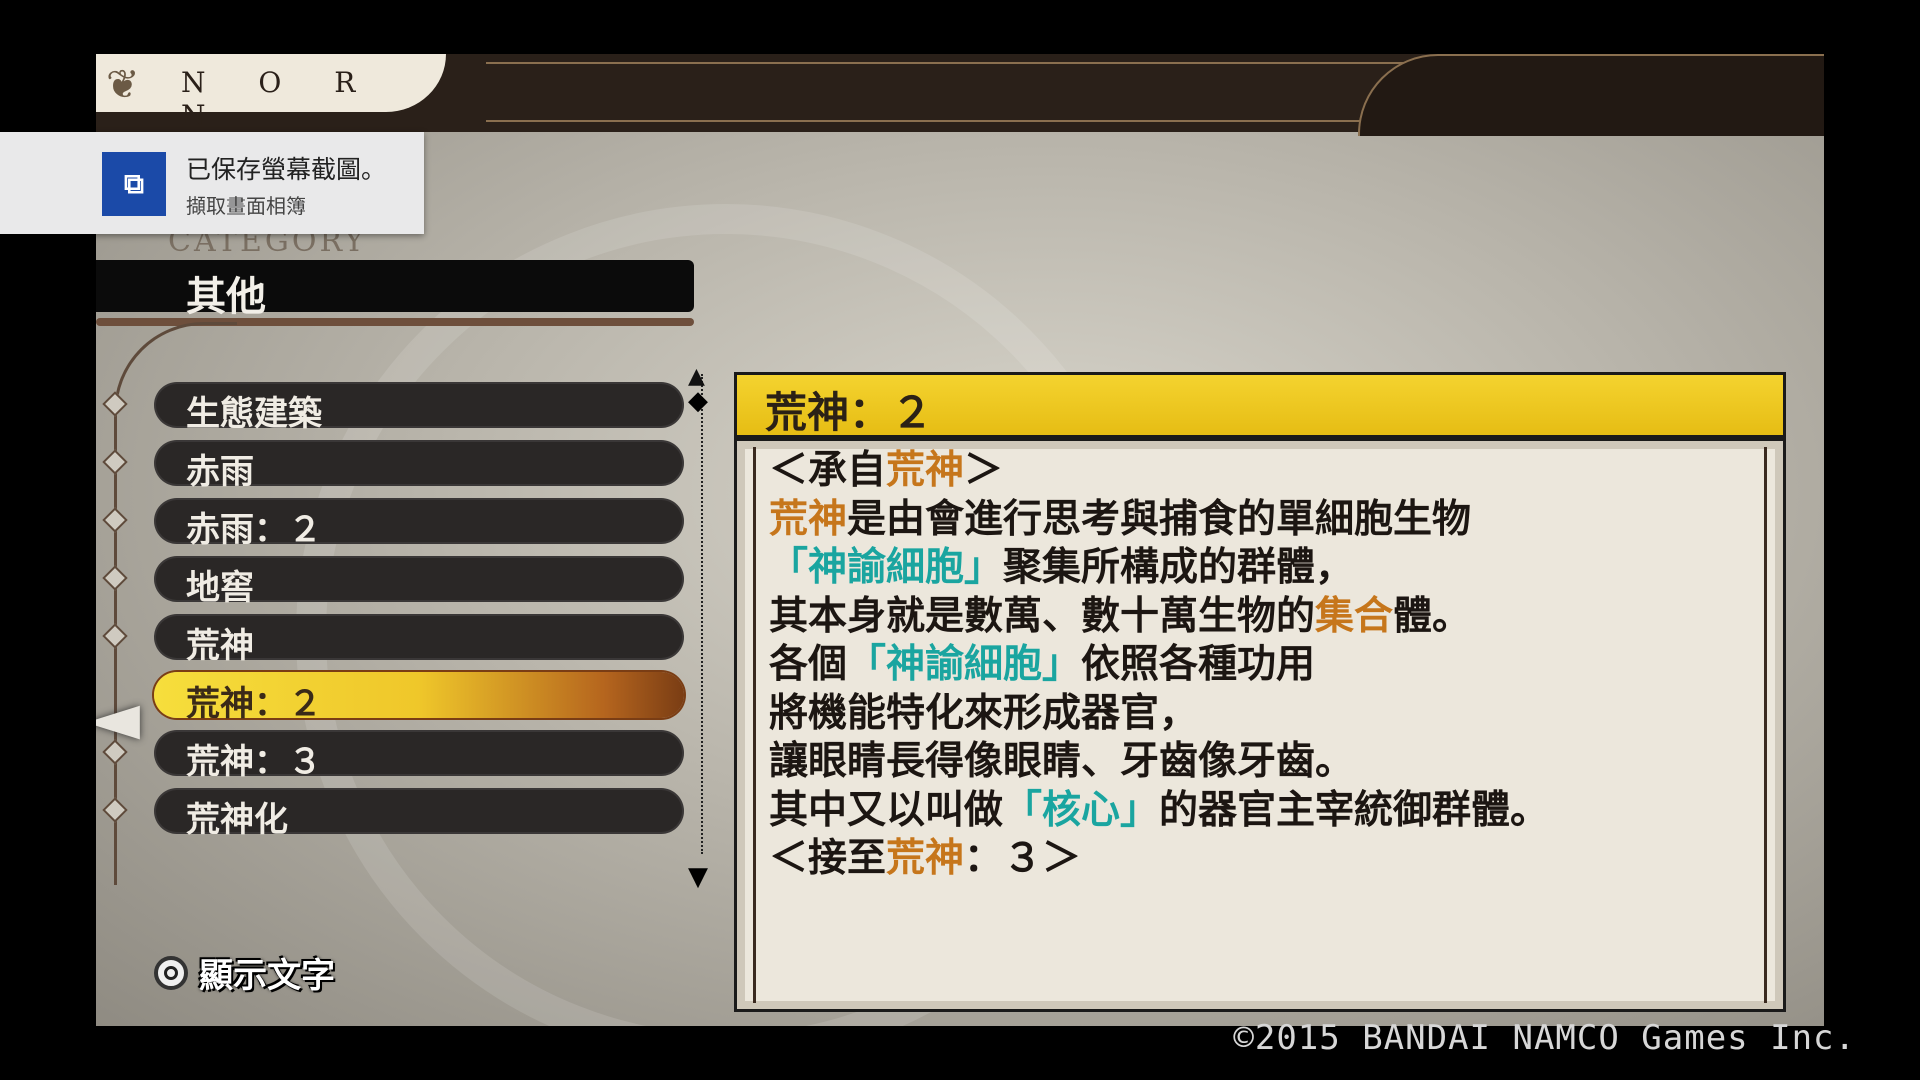  Describe the element at coordinates (393, 408) in the screenshot. I see `list-item: 生態建築` at that location.